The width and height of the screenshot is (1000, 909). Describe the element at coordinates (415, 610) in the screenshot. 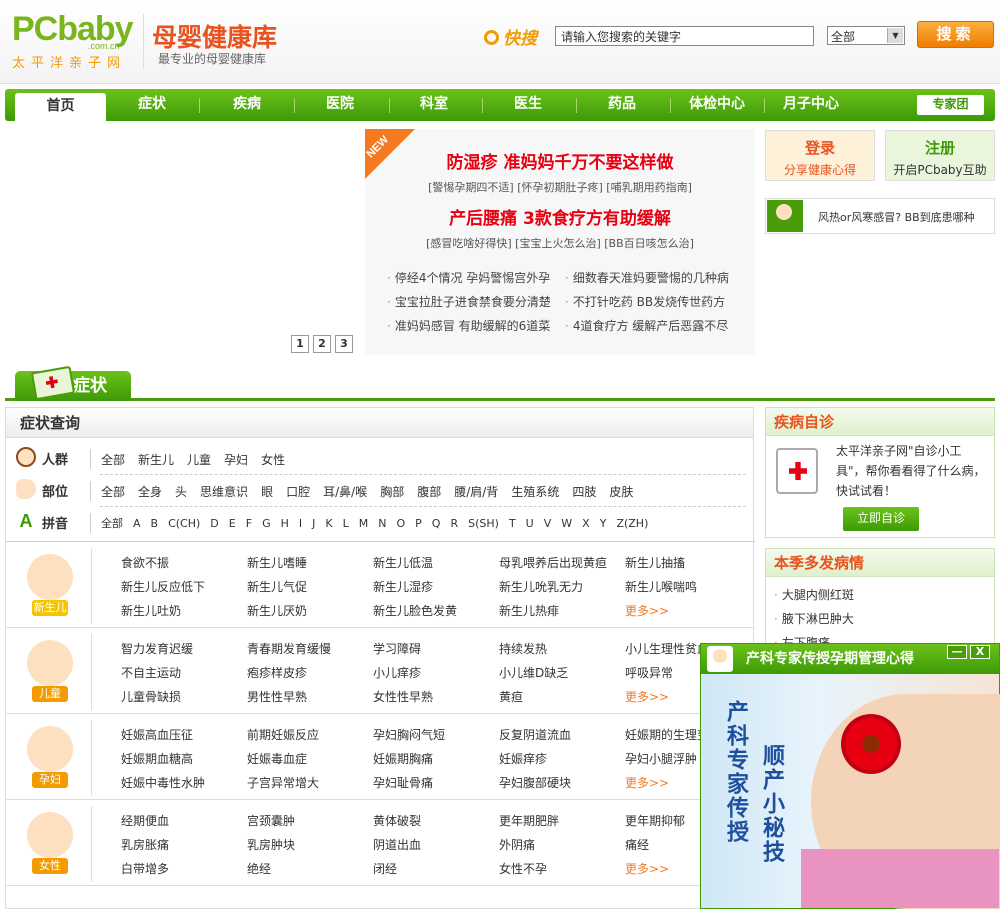

I see `symptom-link: 新生儿脸色发黄` at that location.